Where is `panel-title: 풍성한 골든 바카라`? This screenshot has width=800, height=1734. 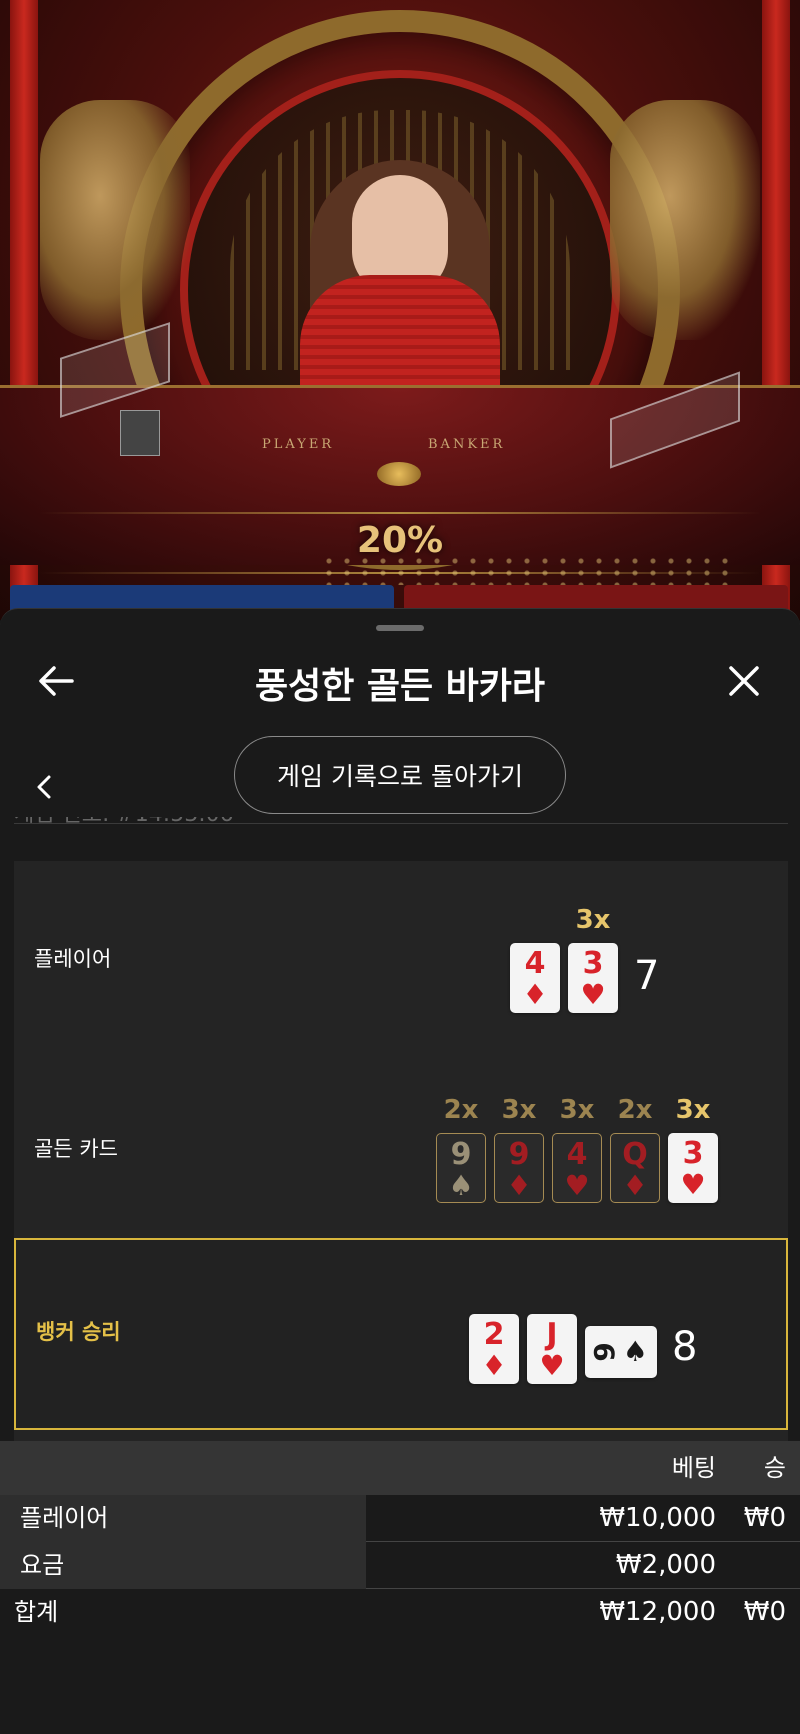 panel-title: 풍성한 골든 바카라 is located at coordinates (400, 686).